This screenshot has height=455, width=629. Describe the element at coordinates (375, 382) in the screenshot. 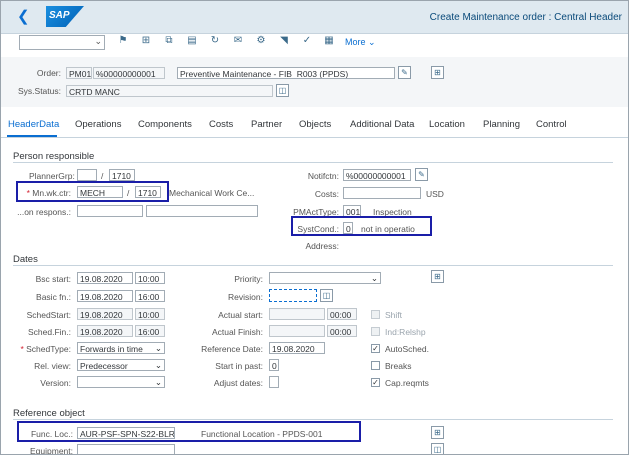

I see `capreqmts-checkbox: ✓` at that location.